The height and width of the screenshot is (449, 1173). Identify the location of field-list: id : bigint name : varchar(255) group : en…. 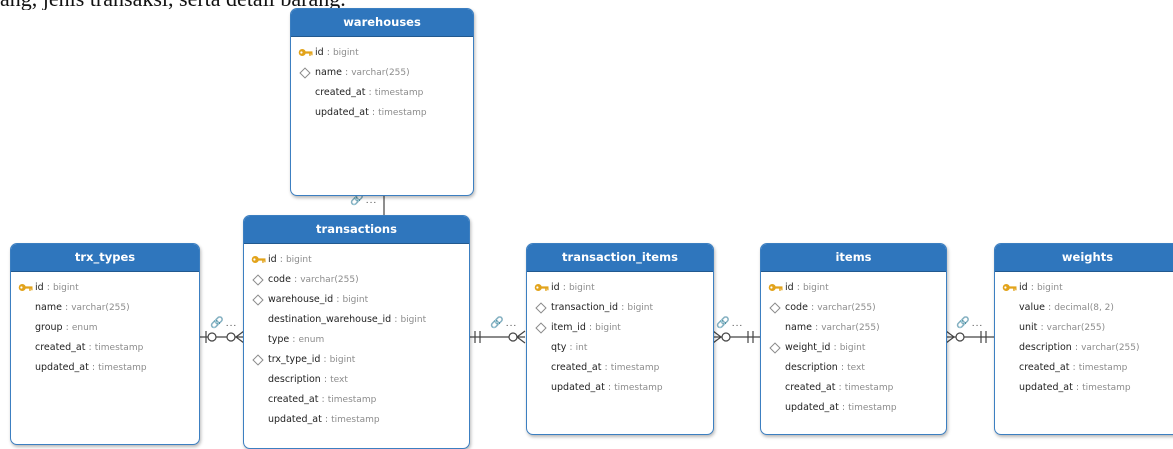
(105, 325).